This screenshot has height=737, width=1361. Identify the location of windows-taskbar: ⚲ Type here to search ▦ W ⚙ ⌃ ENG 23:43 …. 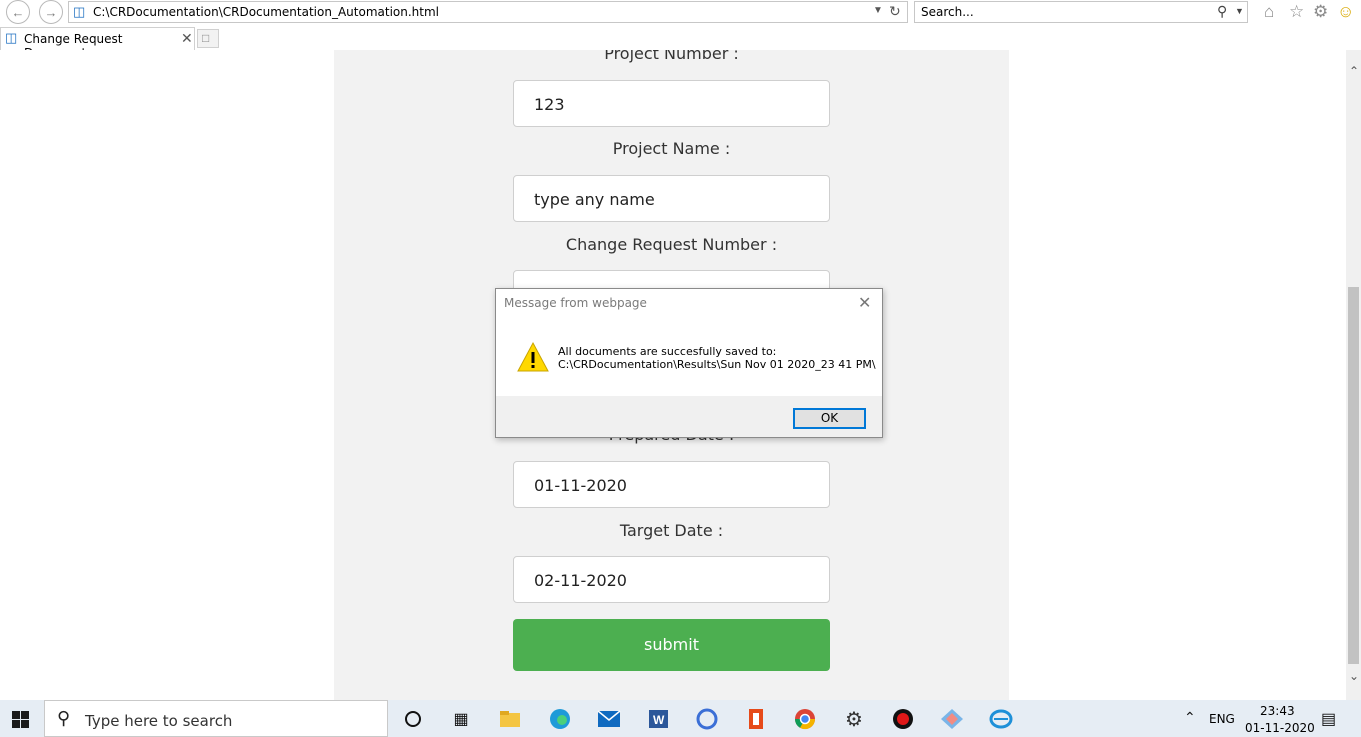
(680, 718).